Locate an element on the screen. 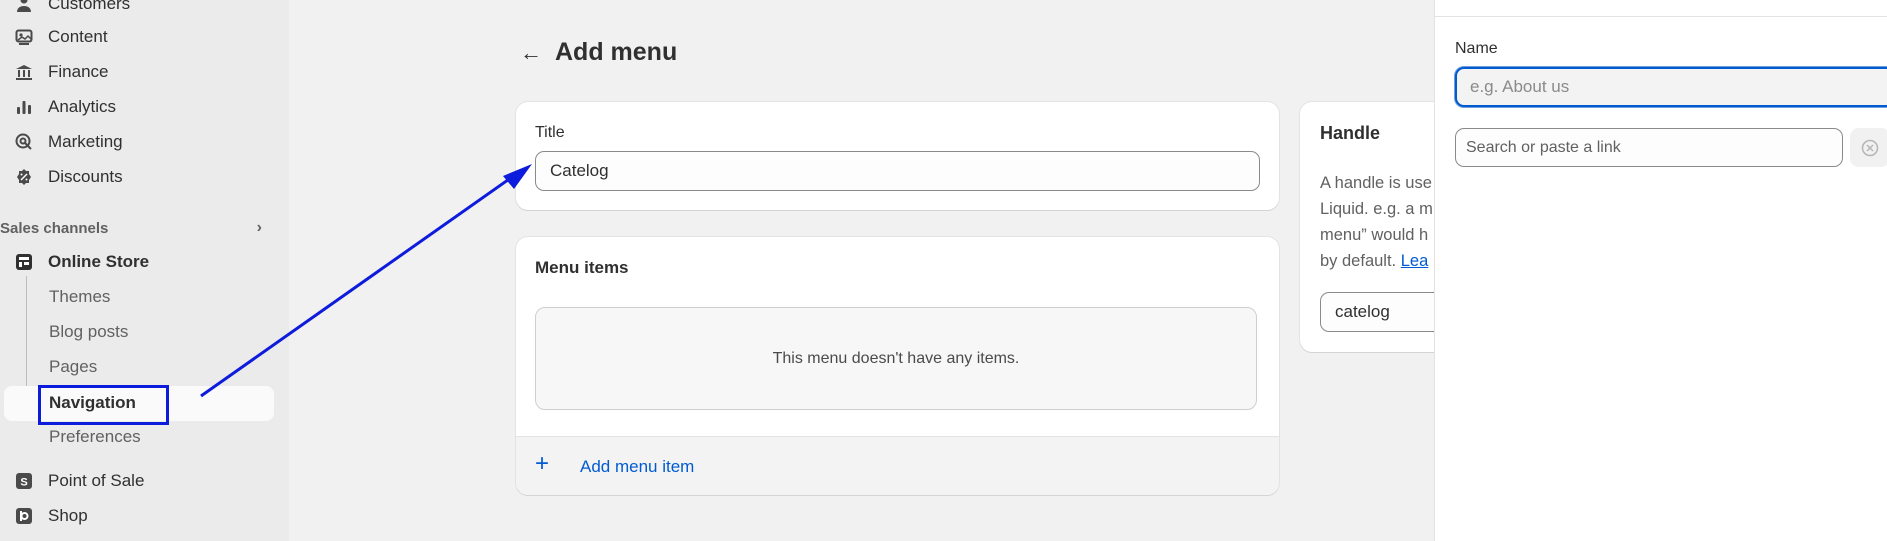 Image resolution: width=1887 pixels, height=541 pixels. sidebar-item-label: Online Store is located at coordinates (99, 261).